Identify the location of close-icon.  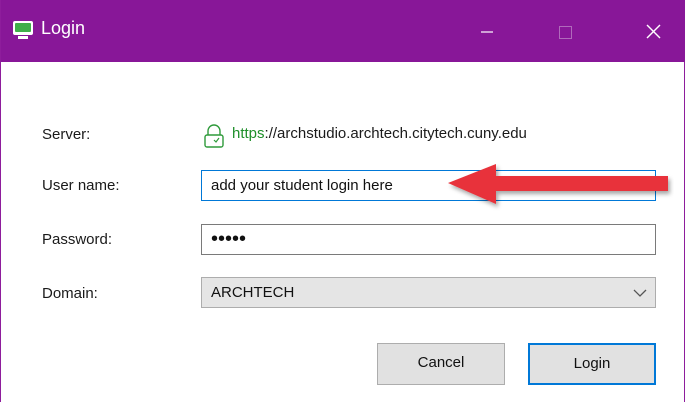
(653, 31).